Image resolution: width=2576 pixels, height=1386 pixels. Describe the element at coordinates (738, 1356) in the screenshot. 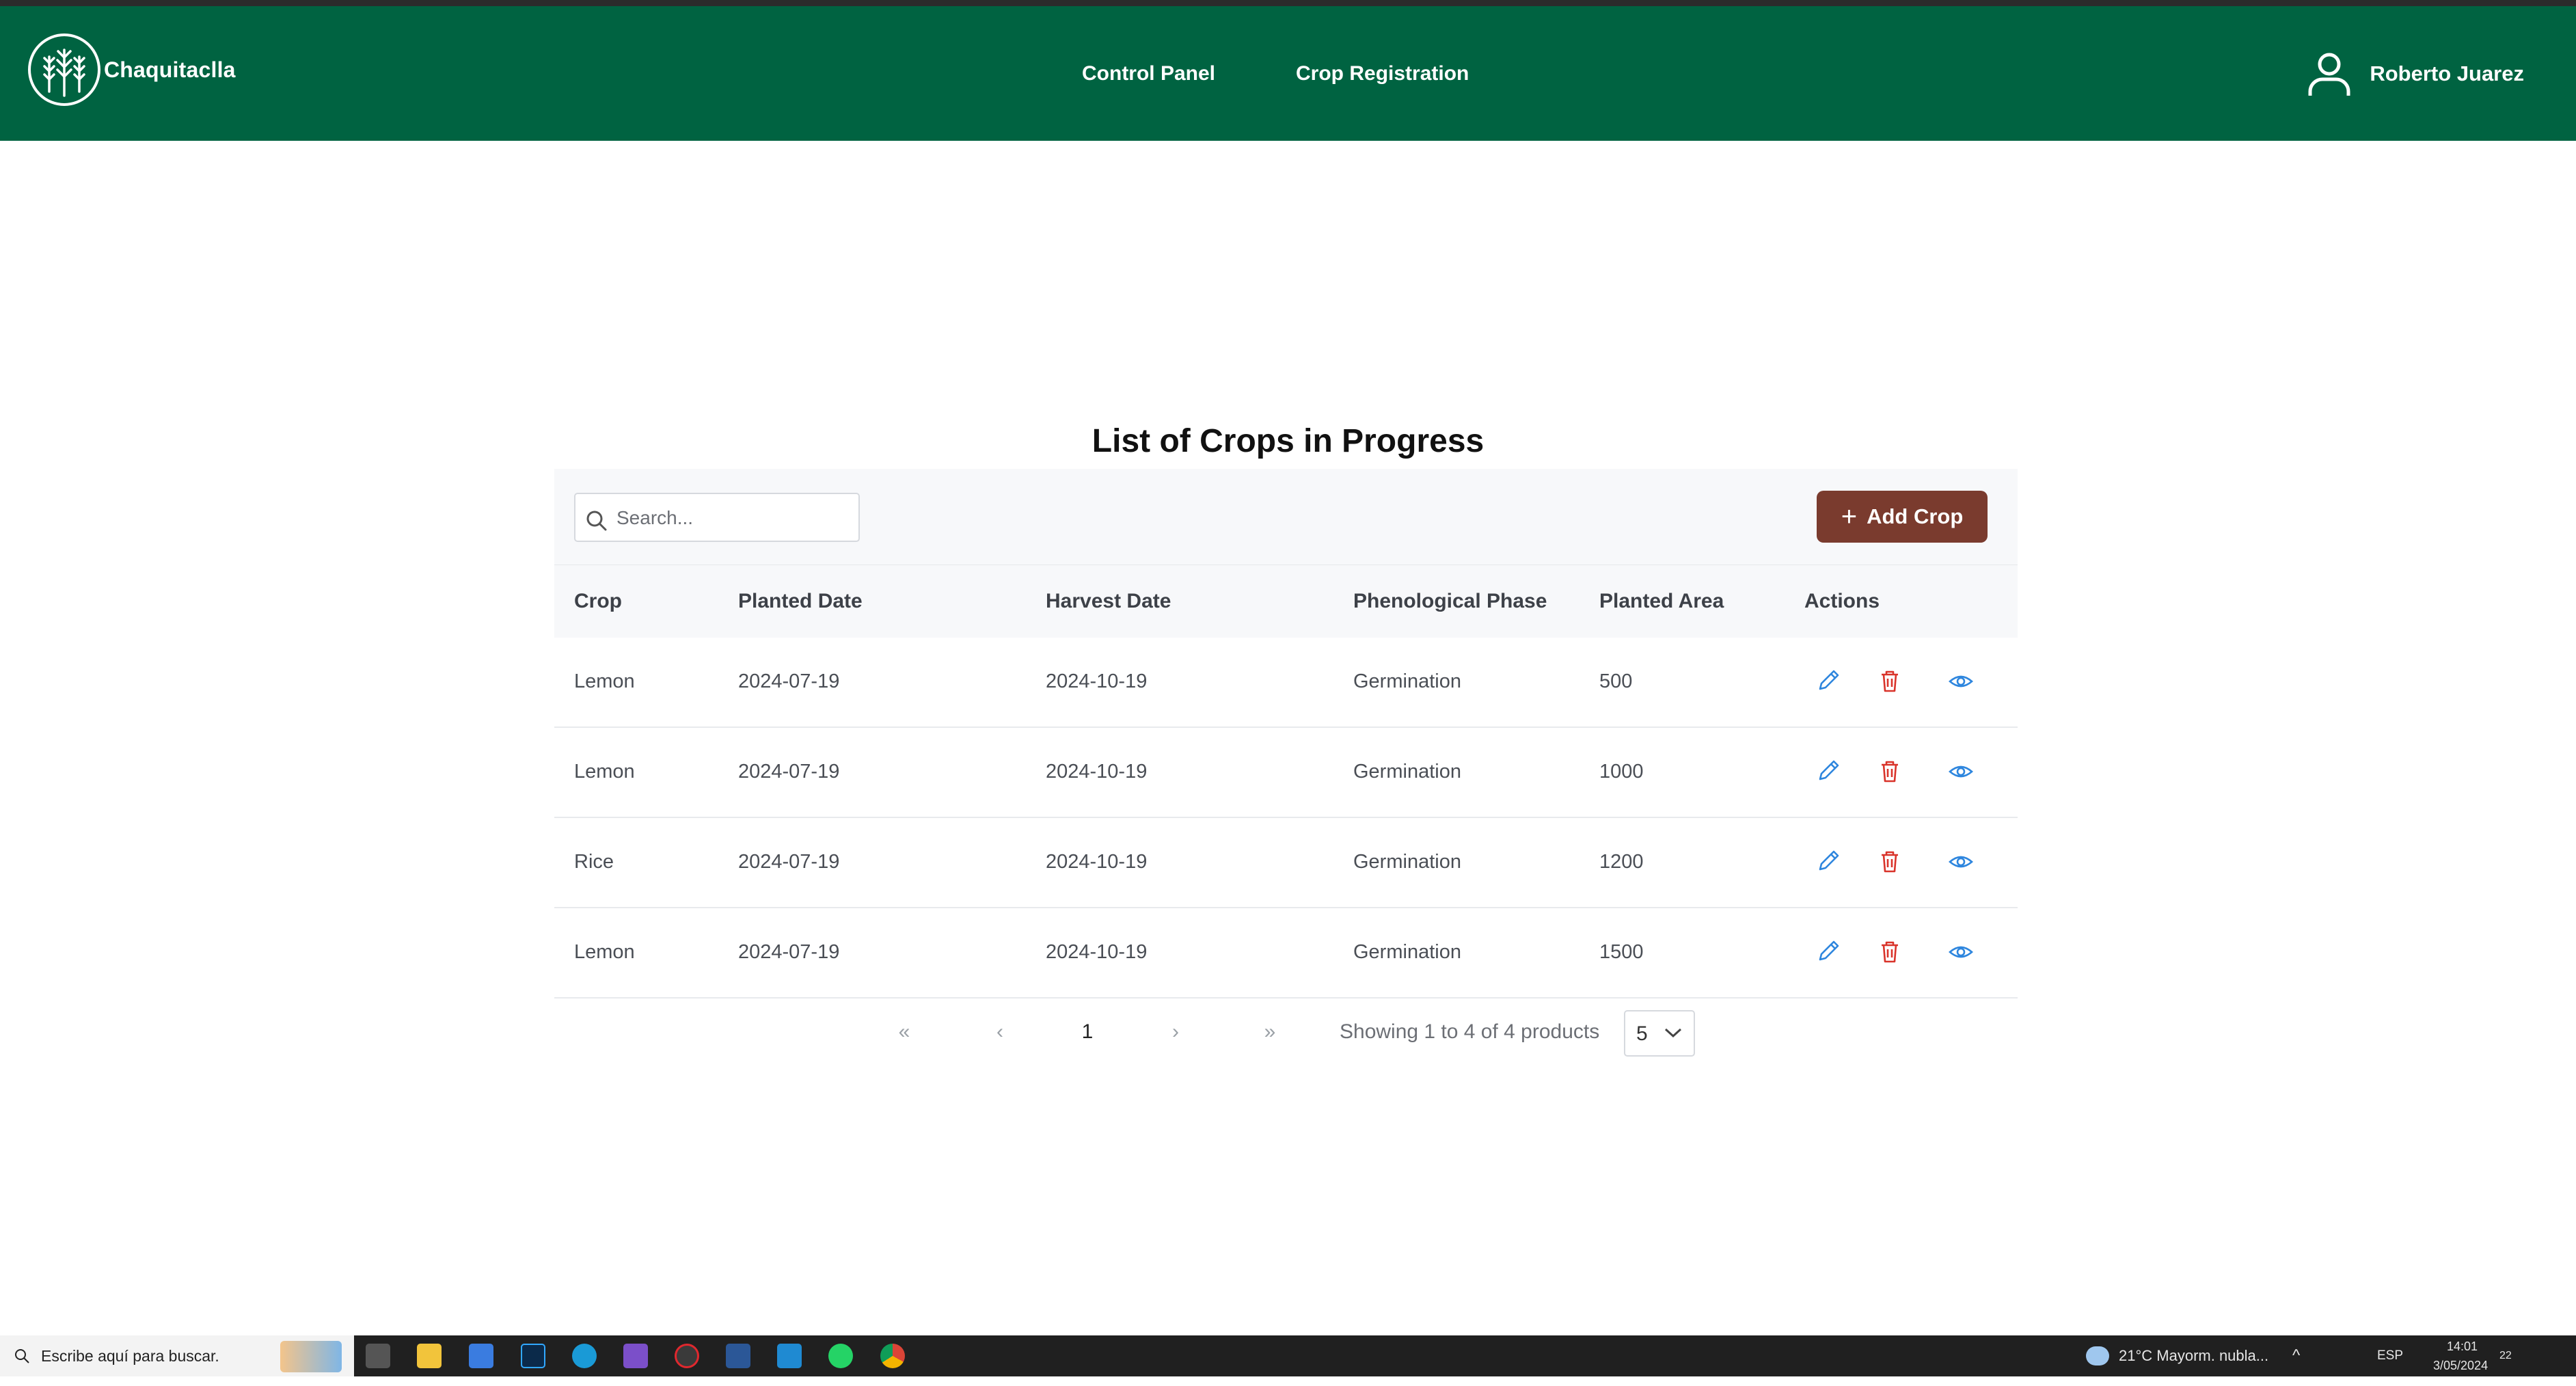

I see `word-icon` at that location.